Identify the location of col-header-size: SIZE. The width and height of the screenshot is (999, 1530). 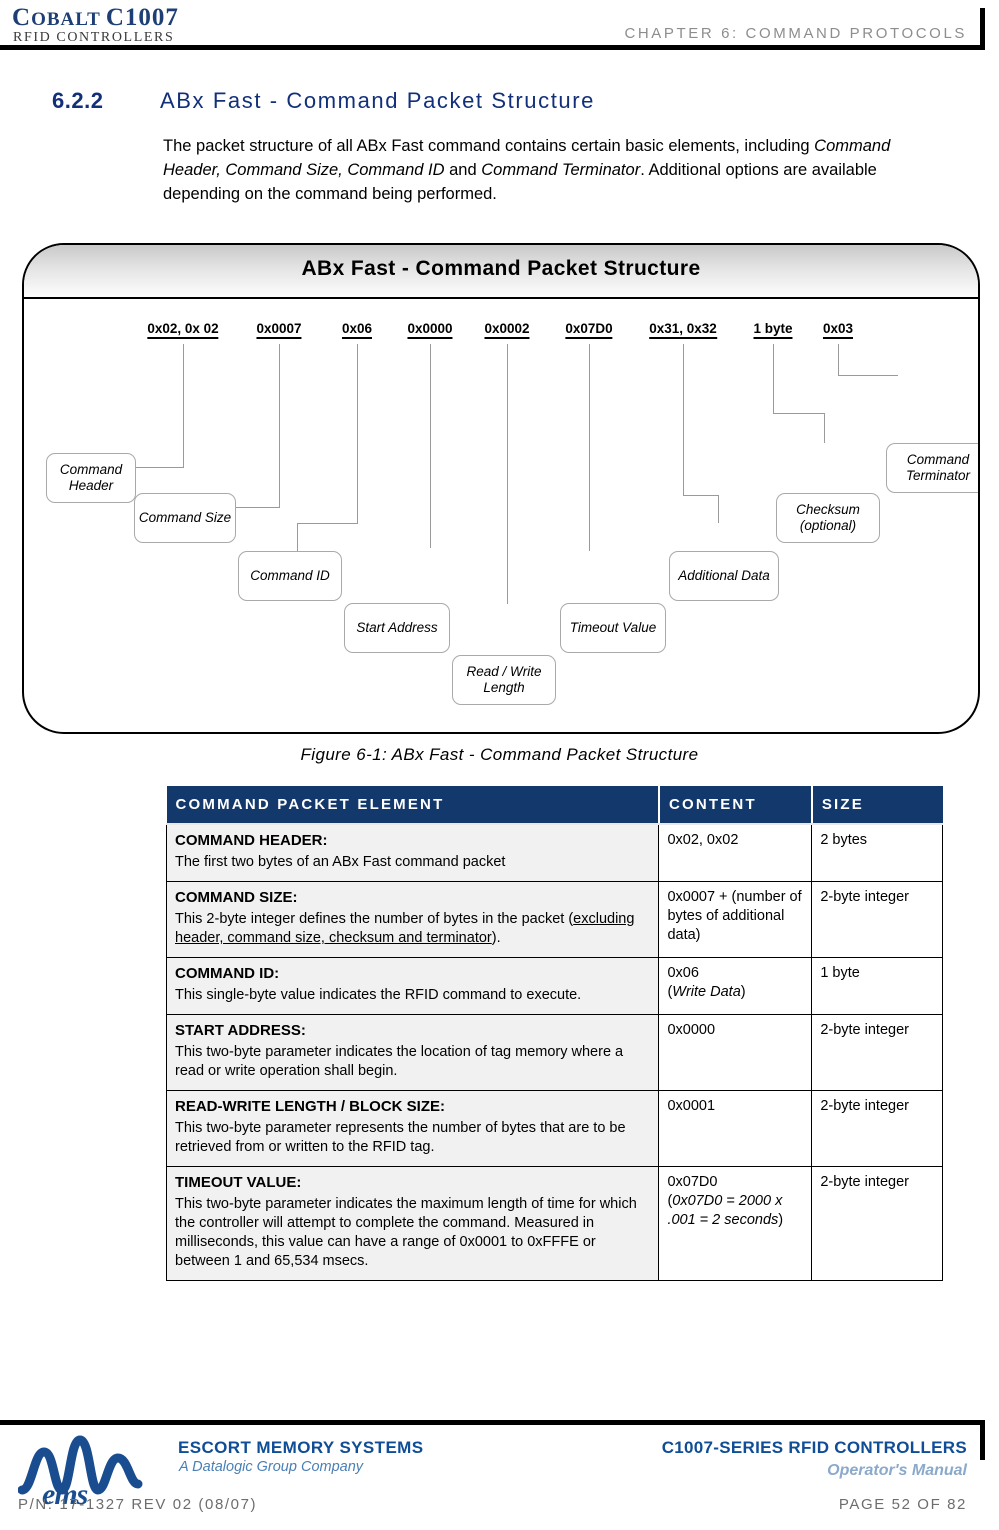
(877, 805).